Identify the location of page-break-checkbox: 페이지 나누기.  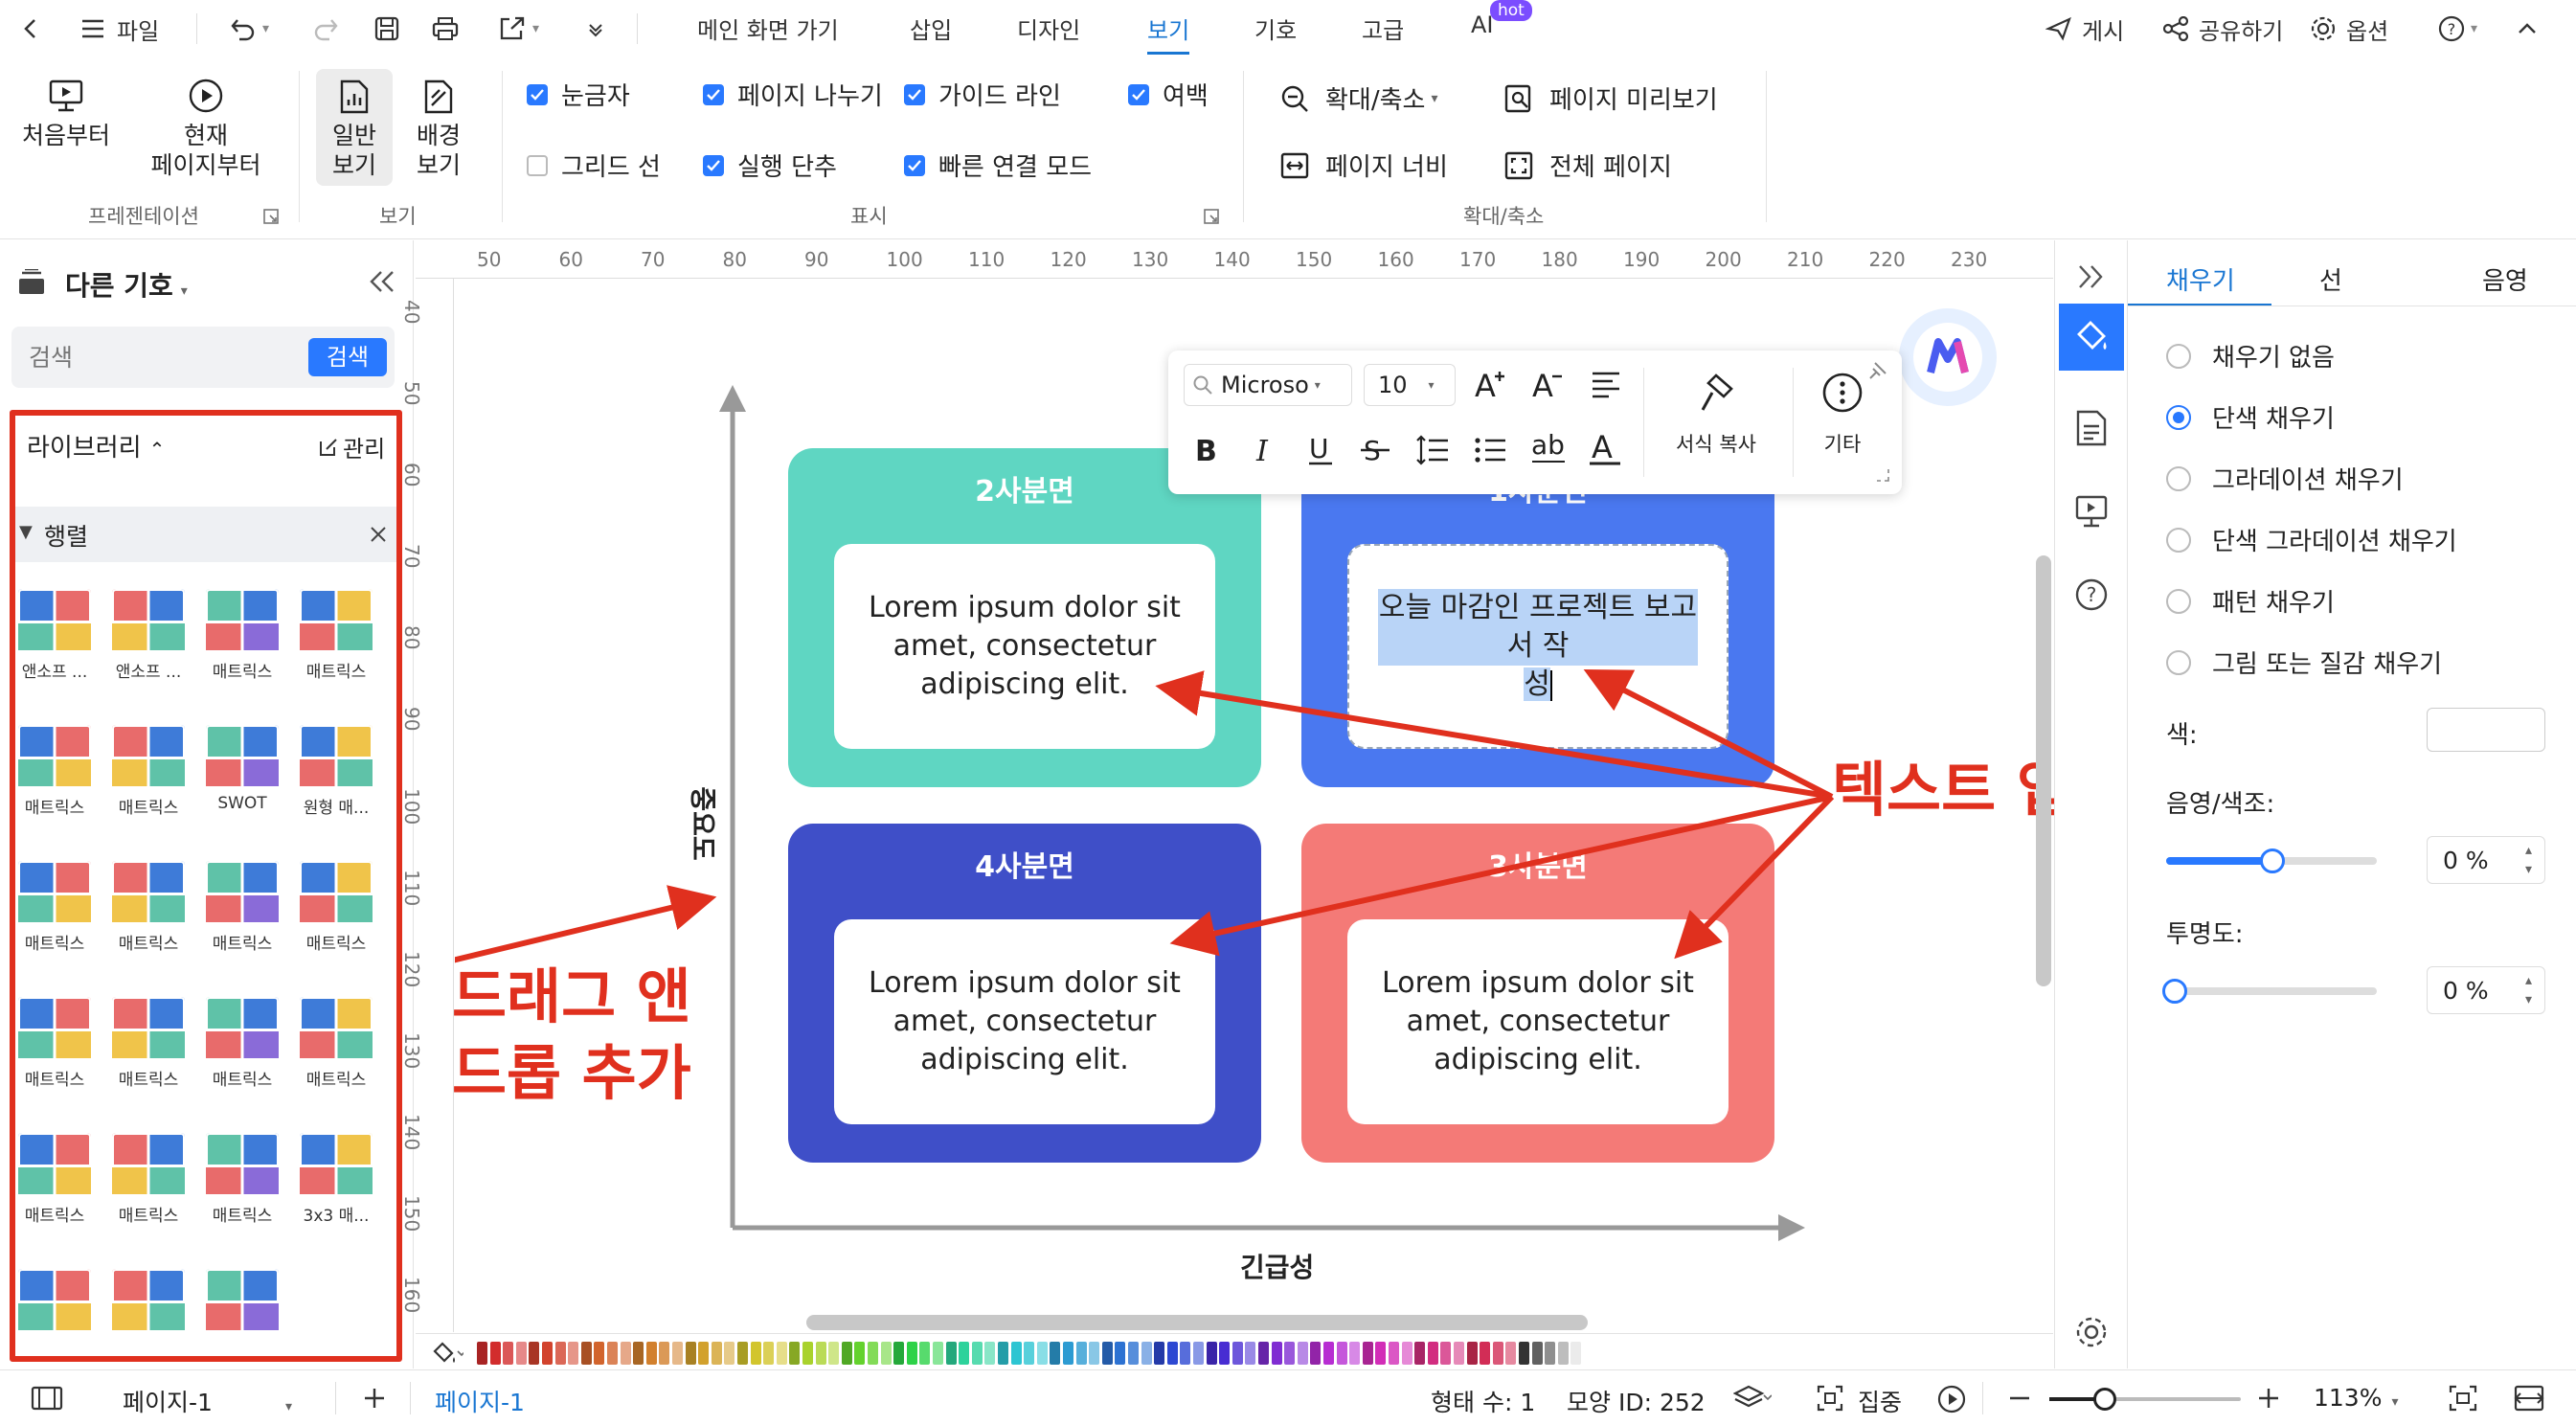
(793, 94).